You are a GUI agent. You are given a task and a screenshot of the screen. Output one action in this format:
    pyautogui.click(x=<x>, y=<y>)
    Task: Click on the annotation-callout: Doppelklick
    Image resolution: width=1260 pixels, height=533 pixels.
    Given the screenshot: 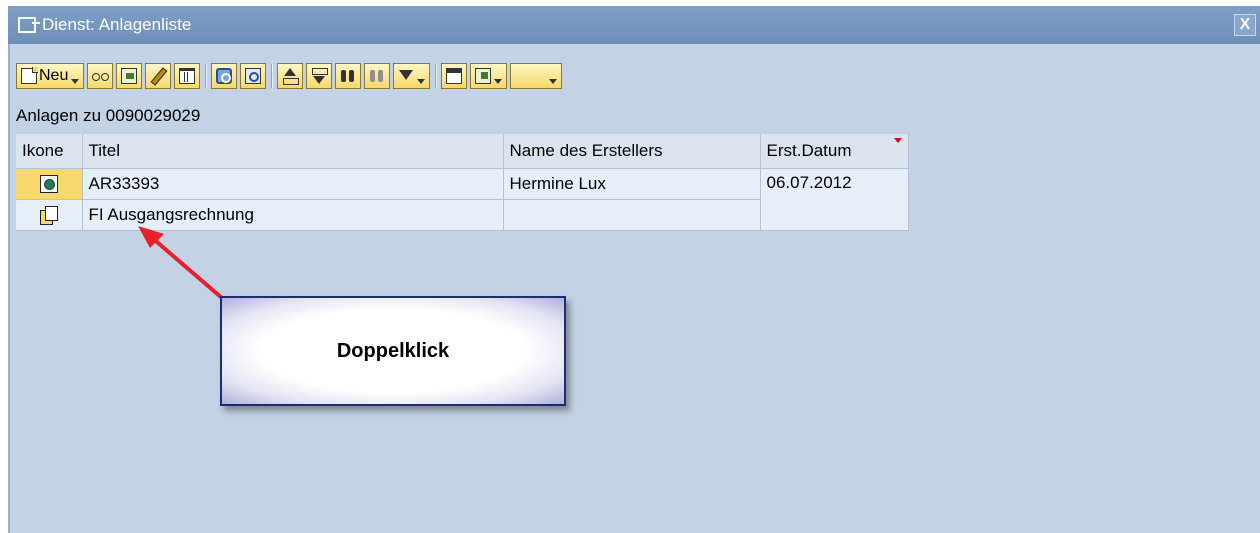 What is the action you would take?
    pyautogui.click(x=393, y=351)
    